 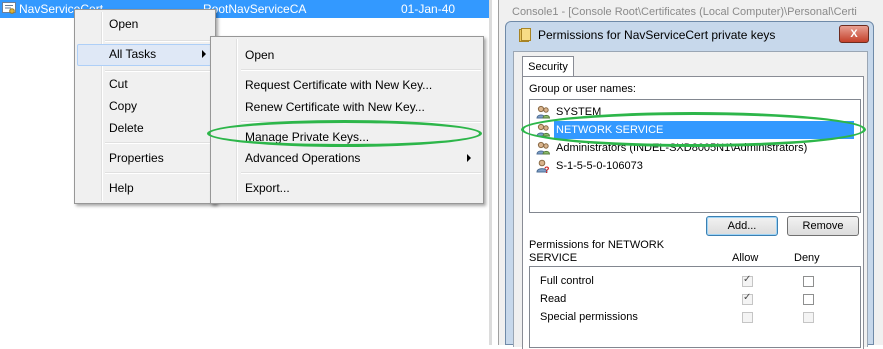 What do you see at coordinates (694, 281) in the screenshot?
I see `permission-row-full-control: Full control ✓` at bounding box center [694, 281].